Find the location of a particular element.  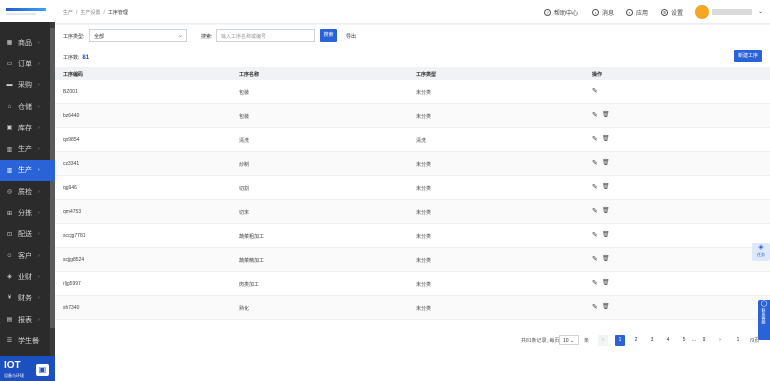

table-row: bz6440 包装 未分类 ✎ 🗑 is located at coordinates (412, 116).